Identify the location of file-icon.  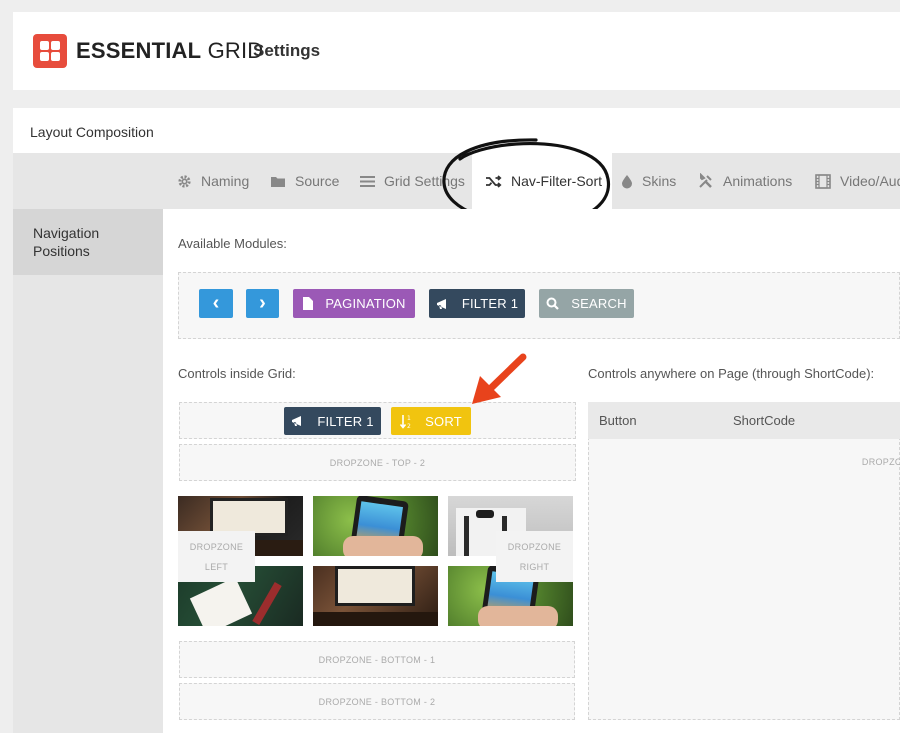
(308, 303).